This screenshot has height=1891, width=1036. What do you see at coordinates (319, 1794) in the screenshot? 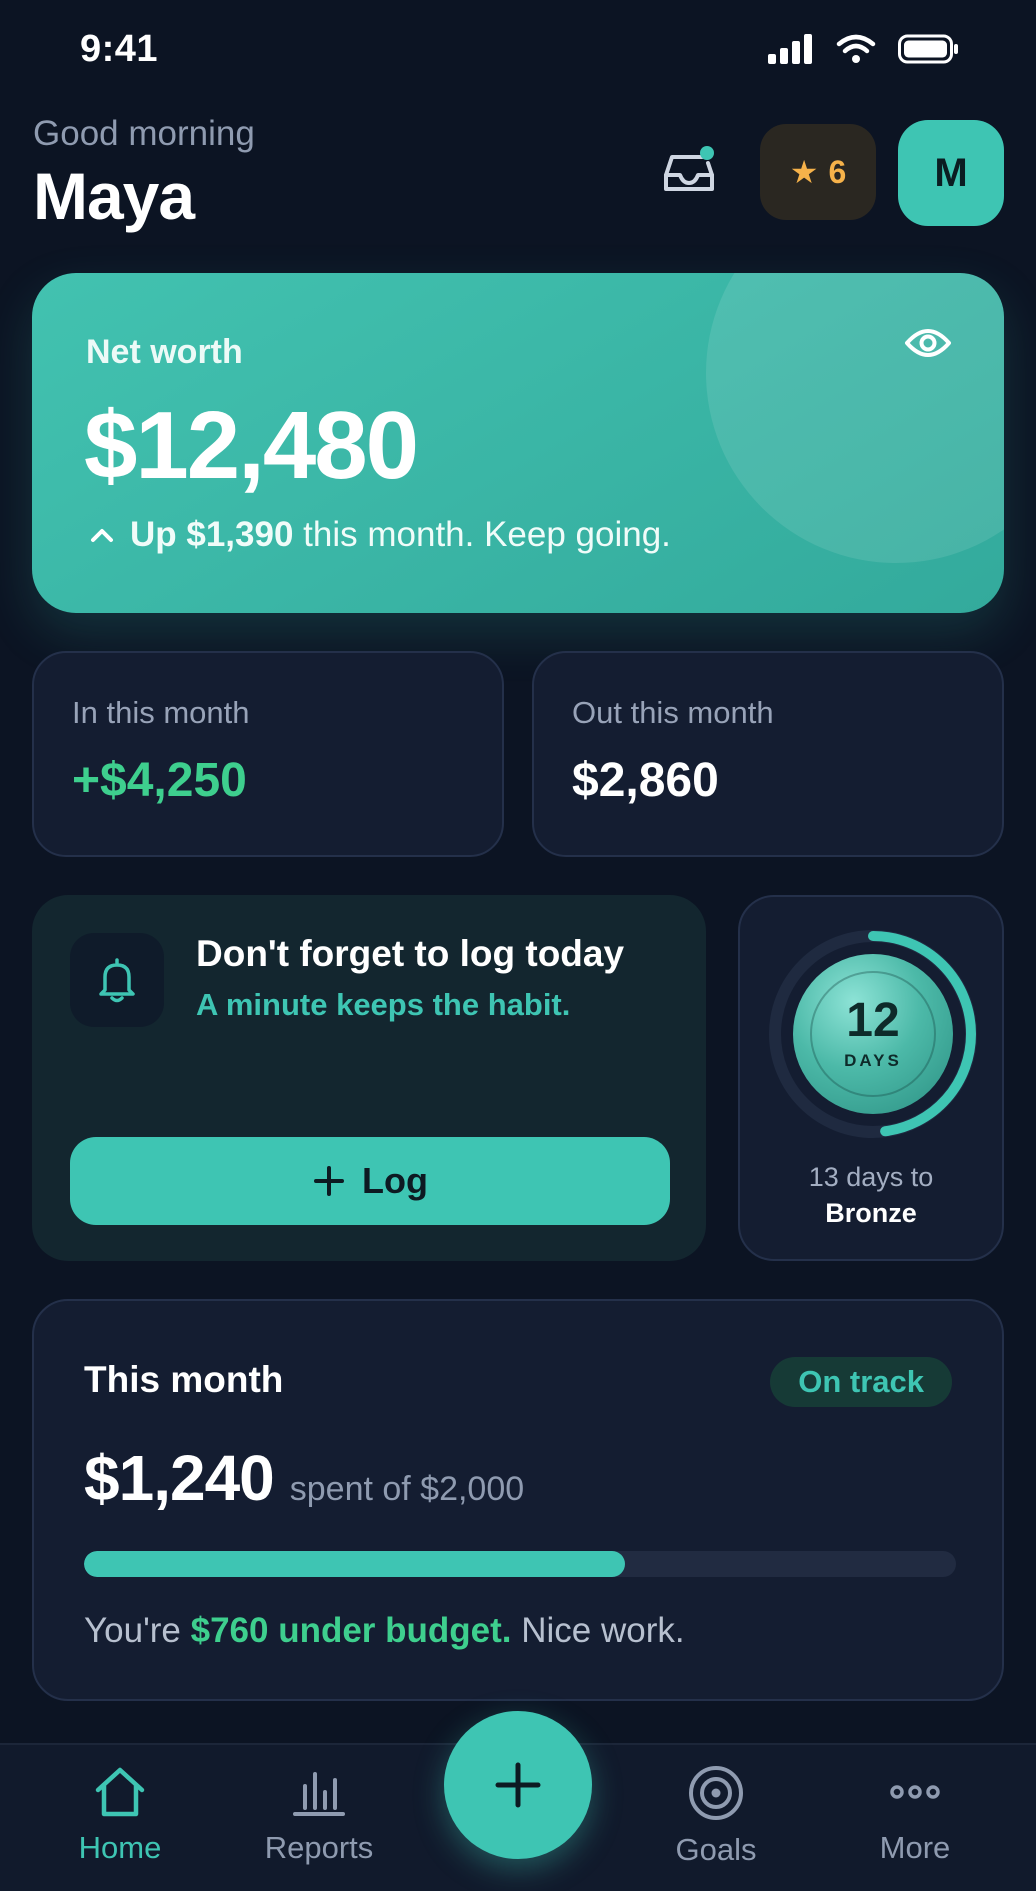
I see `bar-chart-icon` at bounding box center [319, 1794].